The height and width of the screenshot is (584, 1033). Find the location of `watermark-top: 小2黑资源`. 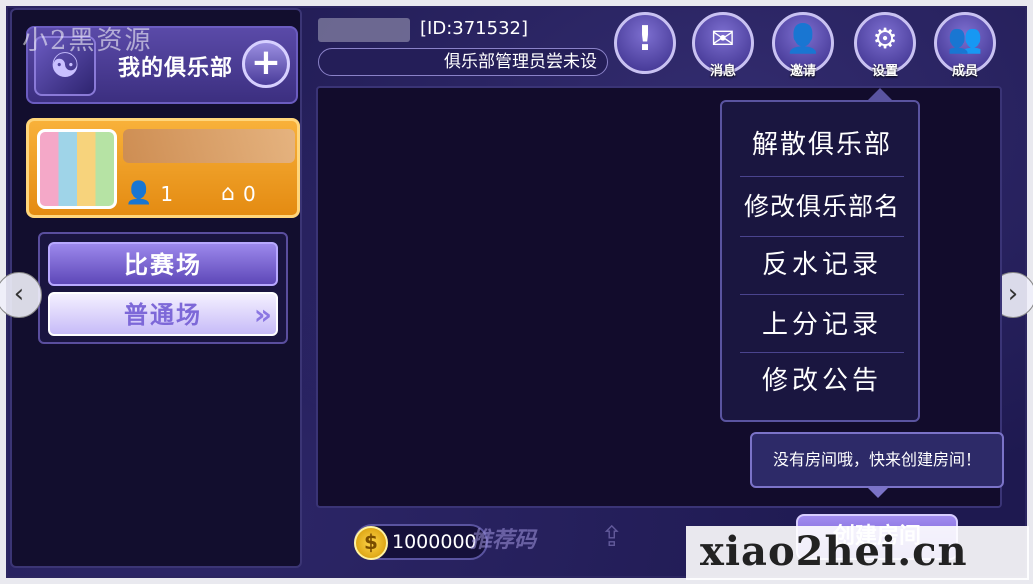

watermark-top: 小2黑资源 is located at coordinates (87, 41).